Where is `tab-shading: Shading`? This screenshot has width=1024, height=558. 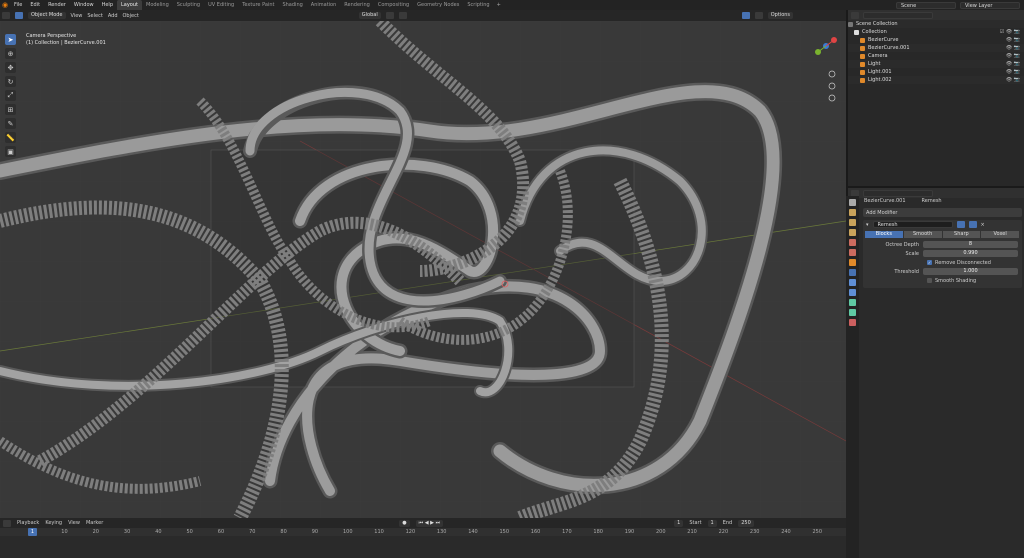 tab-shading: Shading is located at coordinates (292, 5).